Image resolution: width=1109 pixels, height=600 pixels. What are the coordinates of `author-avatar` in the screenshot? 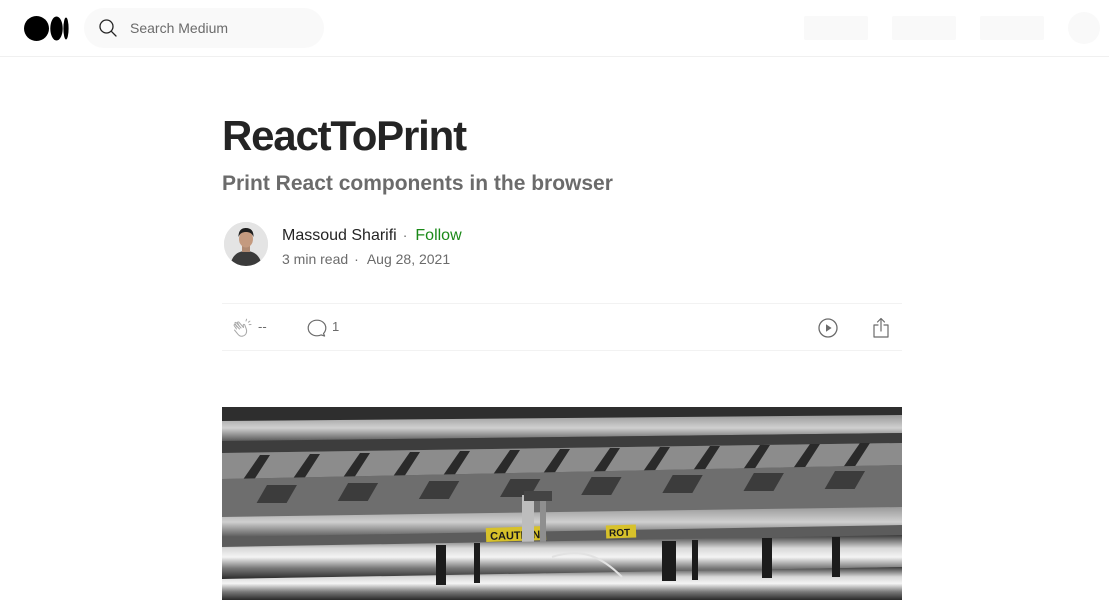 It's located at (246, 244).